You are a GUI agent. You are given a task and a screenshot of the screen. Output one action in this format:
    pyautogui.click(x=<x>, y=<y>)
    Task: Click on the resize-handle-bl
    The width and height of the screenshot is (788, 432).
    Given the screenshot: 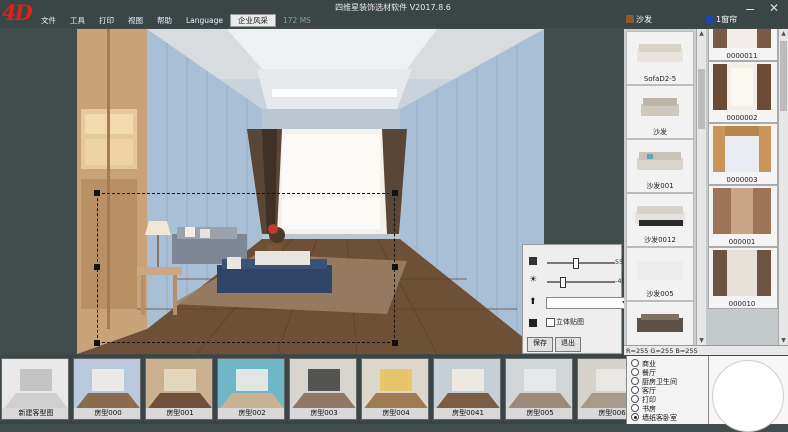 What is the action you would take?
    pyautogui.click(x=97, y=343)
    